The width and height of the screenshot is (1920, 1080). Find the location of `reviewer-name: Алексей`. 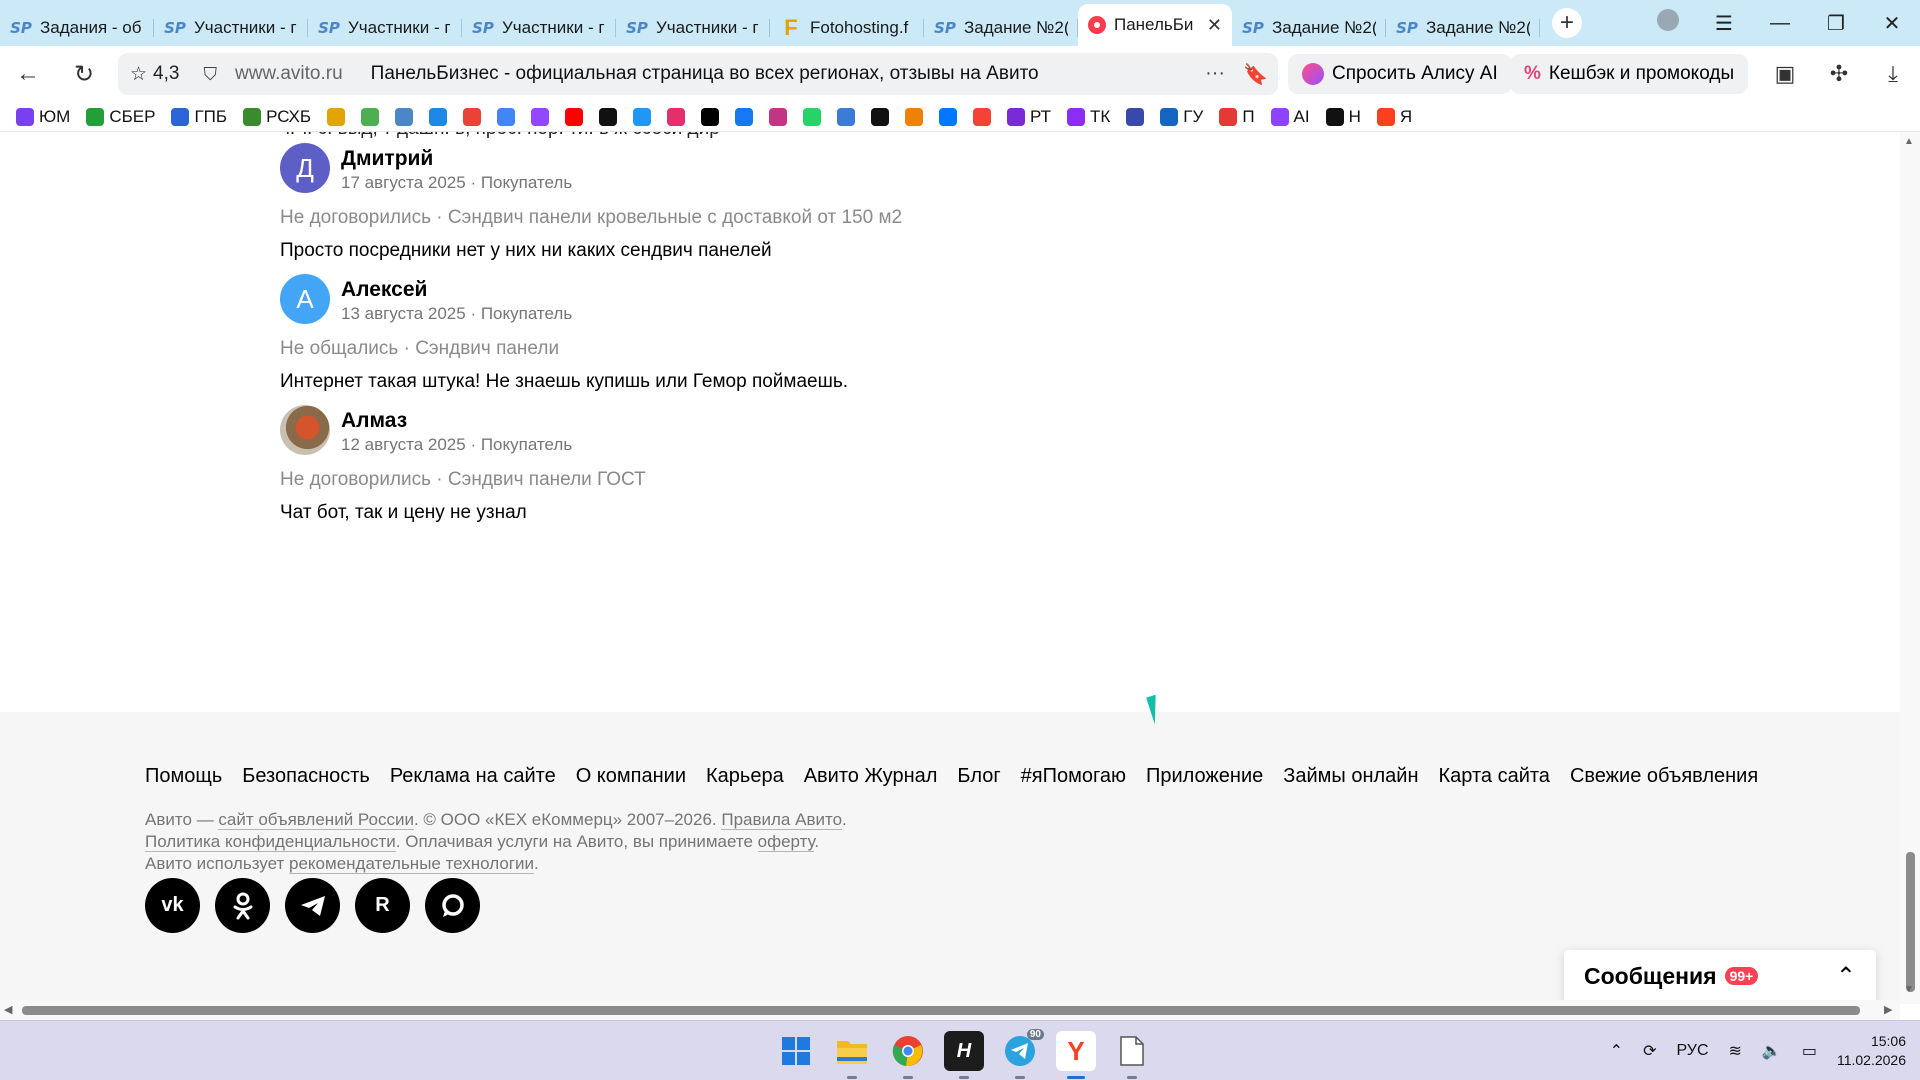

reviewer-name: Алексей is located at coordinates (384, 290).